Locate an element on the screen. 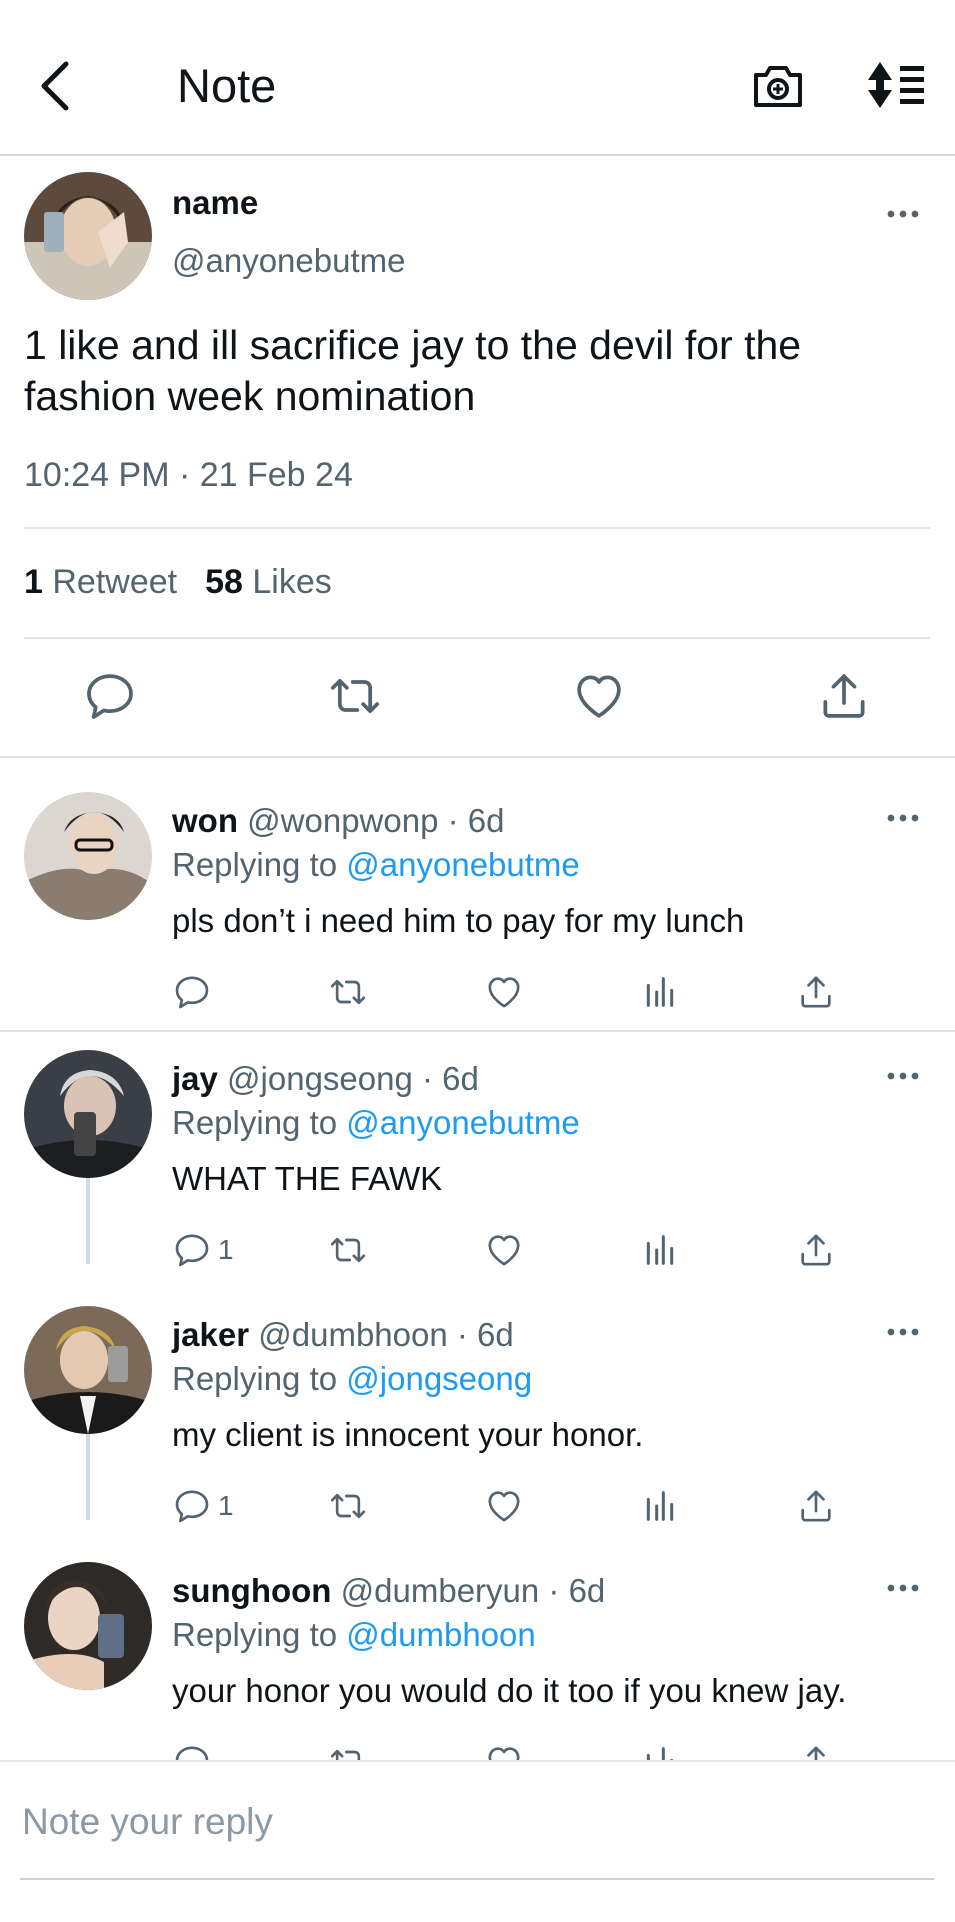  camera-add-icon is located at coordinates (778, 86).